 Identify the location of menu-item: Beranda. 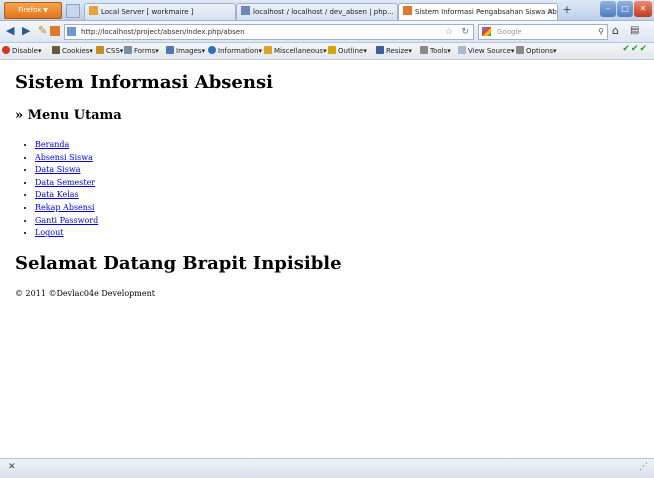
(66, 145).